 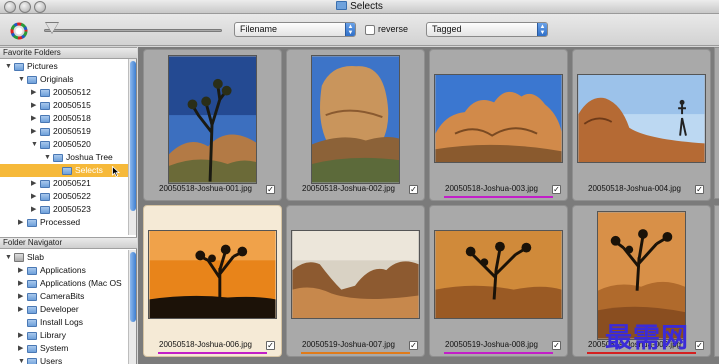 I want to click on thumbnail-cell-selected: 20050518-Joshua-006.jpg ✓, so click(x=212, y=281).